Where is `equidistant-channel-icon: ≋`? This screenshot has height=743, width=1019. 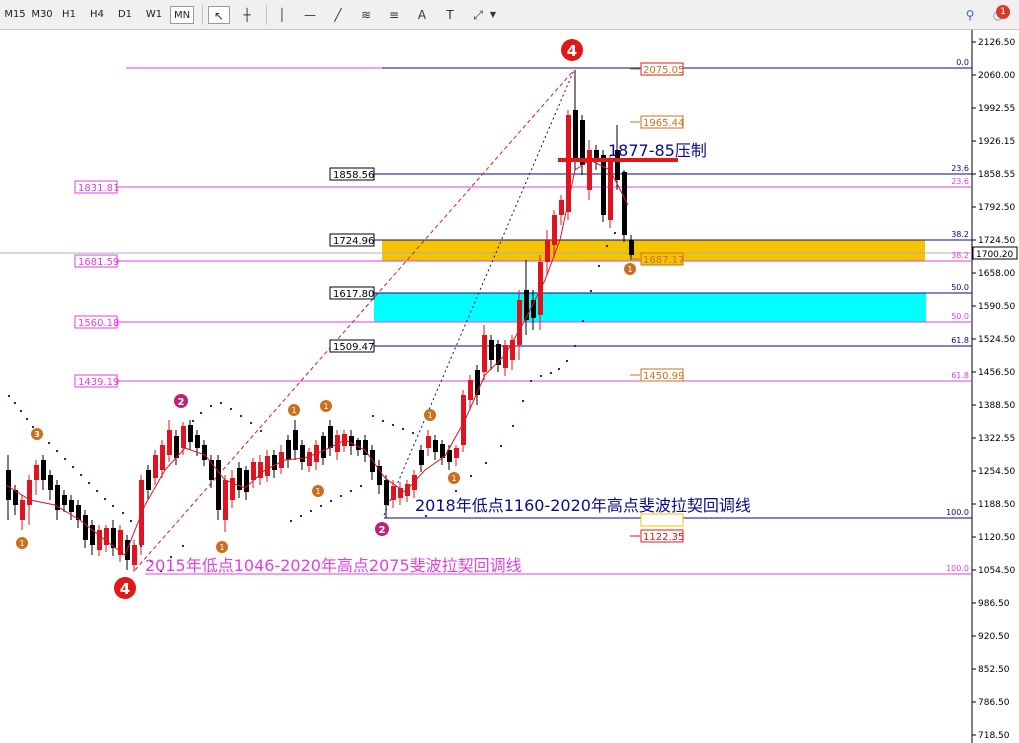 equidistant-channel-icon: ≋ is located at coordinates (366, 15).